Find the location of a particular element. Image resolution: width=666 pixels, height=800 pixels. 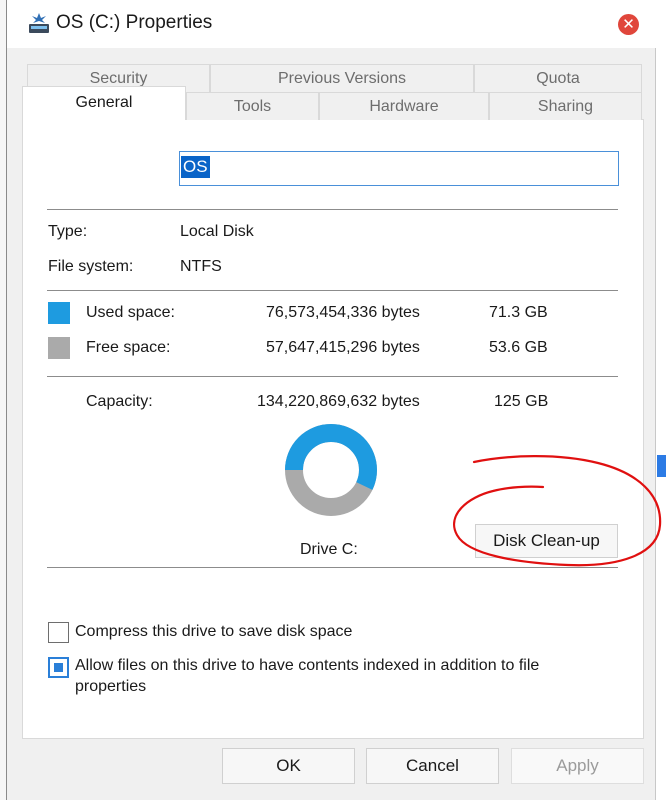

background-window-accent is located at coordinates (661, 466).